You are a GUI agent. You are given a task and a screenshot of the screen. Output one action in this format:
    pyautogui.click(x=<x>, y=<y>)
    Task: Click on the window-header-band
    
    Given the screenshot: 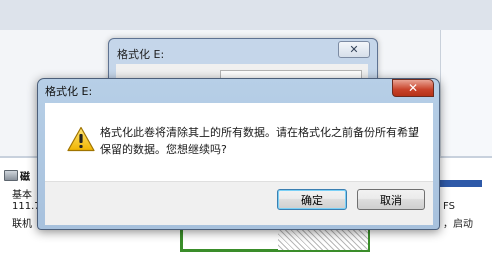 What is the action you would take?
    pyautogui.click(x=246, y=15)
    